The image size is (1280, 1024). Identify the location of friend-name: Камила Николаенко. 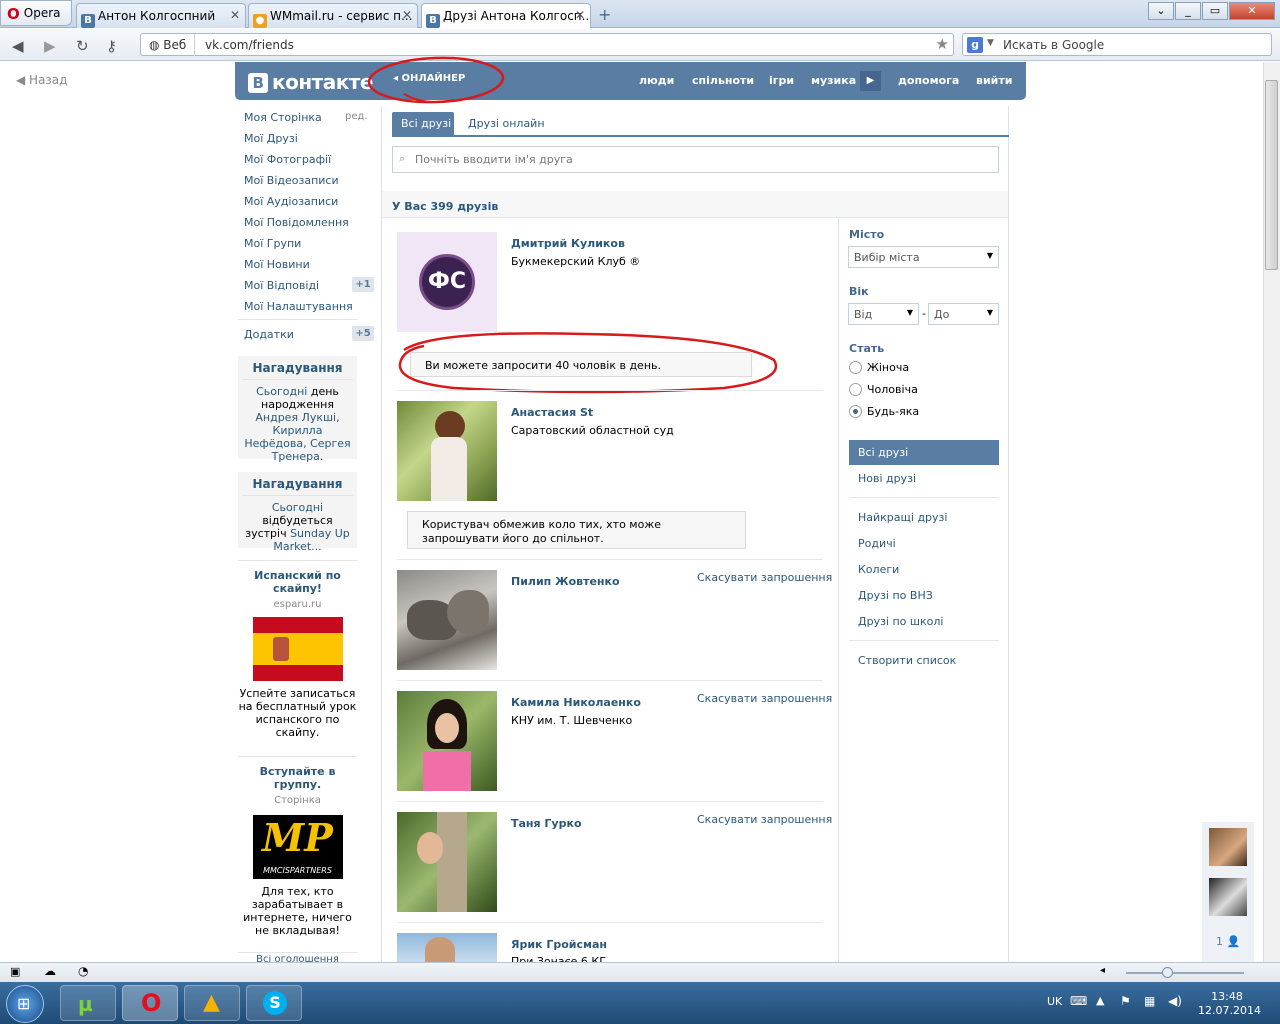
(576, 702).